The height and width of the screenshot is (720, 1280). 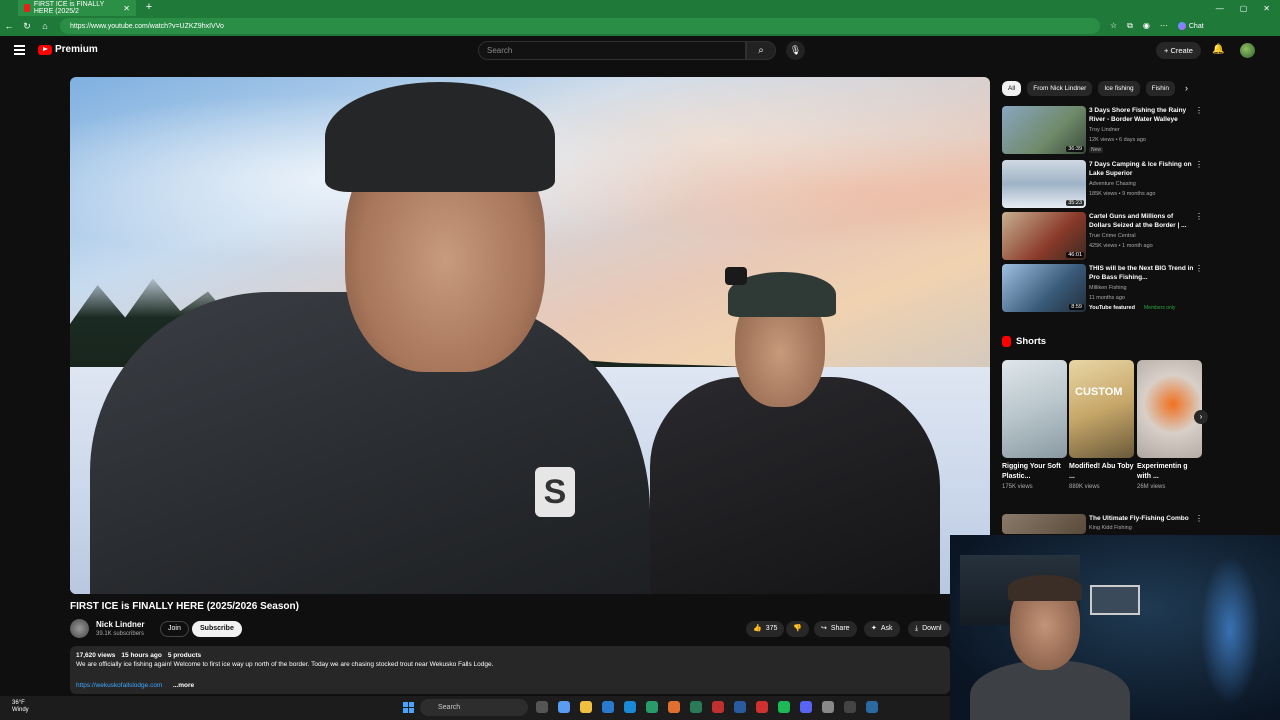 What do you see at coordinates (1186, 88) in the screenshot?
I see `chevron-right-icon: ›` at bounding box center [1186, 88].